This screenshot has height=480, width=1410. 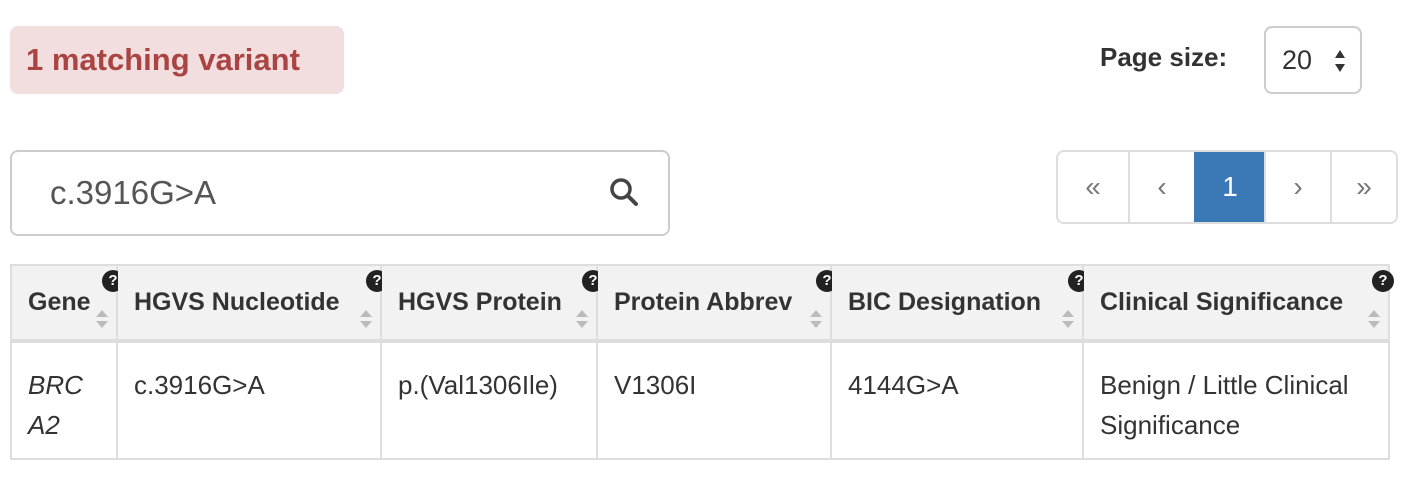 I want to click on column-header-label: BIC Designation, so click(x=945, y=302).